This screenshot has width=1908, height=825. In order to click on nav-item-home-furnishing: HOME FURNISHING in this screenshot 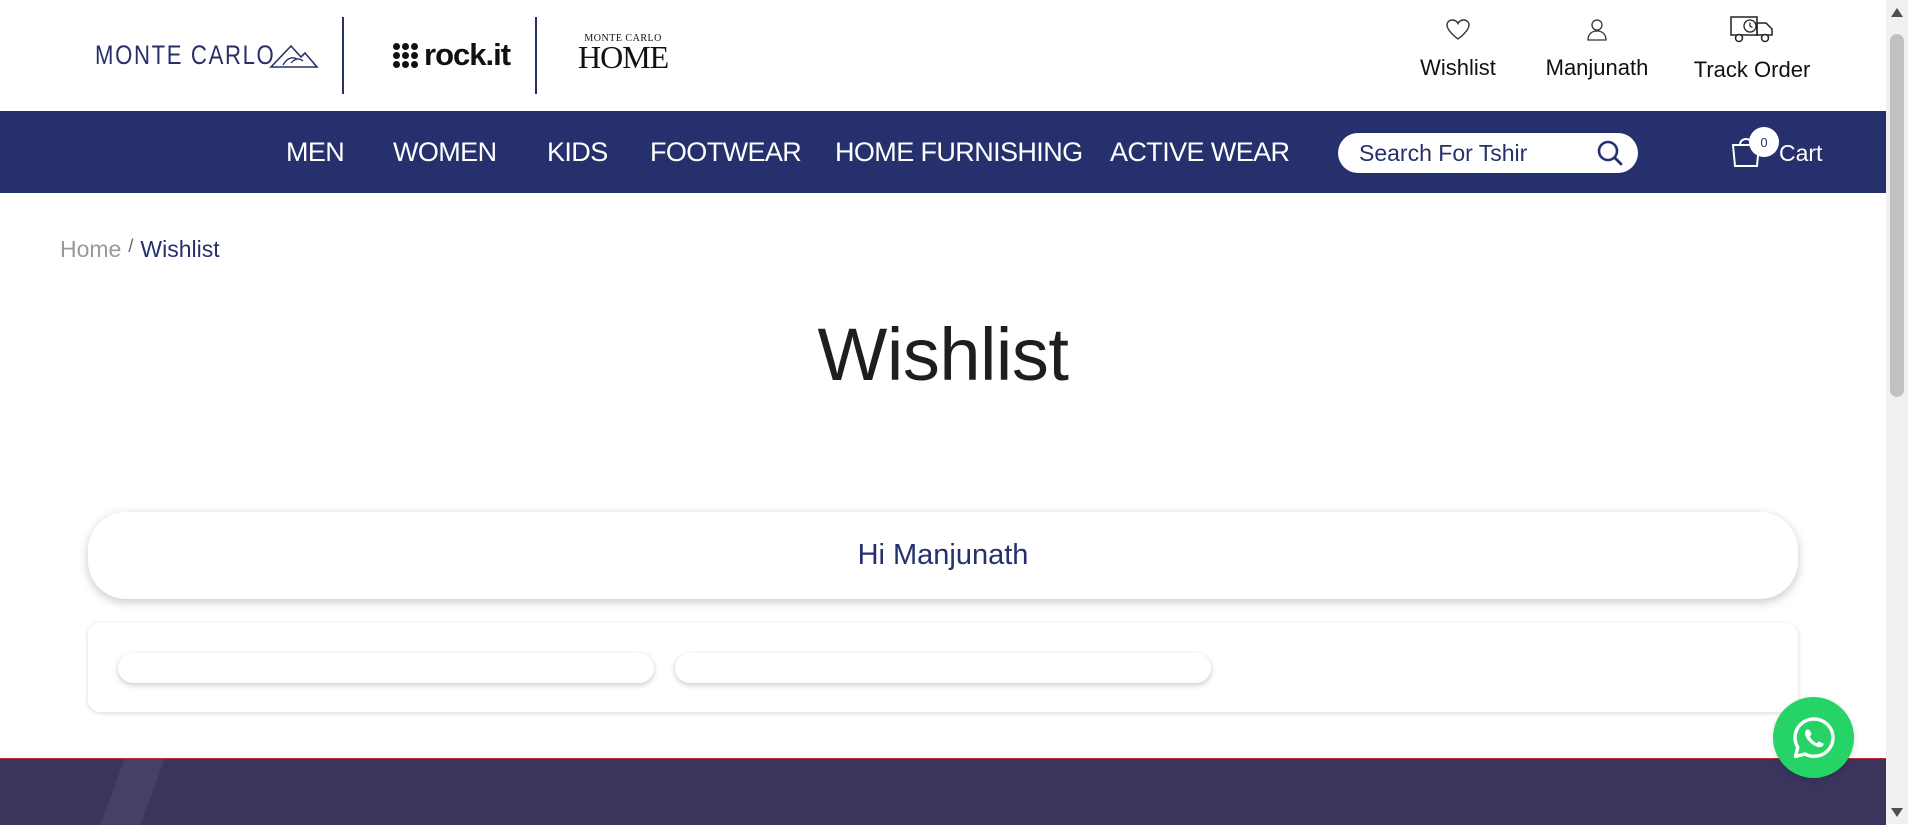, I will do `click(959, 152)`.